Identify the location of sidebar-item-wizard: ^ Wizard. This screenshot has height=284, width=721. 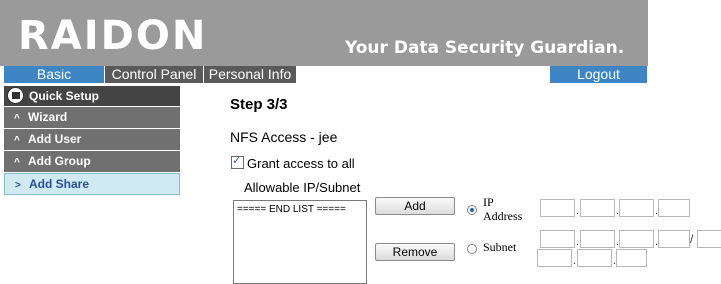
(92, 118).